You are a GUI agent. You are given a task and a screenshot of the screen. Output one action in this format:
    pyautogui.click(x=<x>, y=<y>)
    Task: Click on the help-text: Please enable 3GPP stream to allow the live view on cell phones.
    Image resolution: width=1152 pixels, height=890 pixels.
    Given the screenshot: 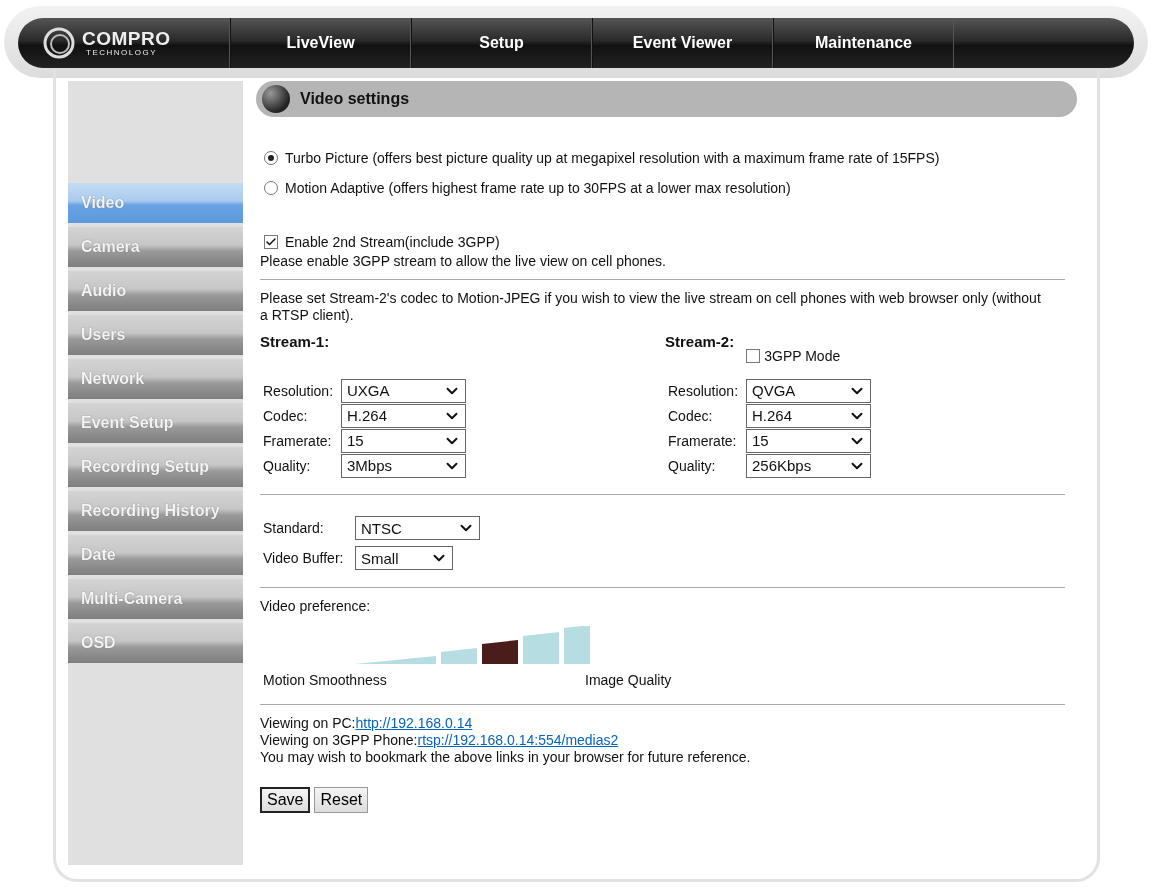 What is the action you would take?
    pyautogui.click(x=463, y=261)
    